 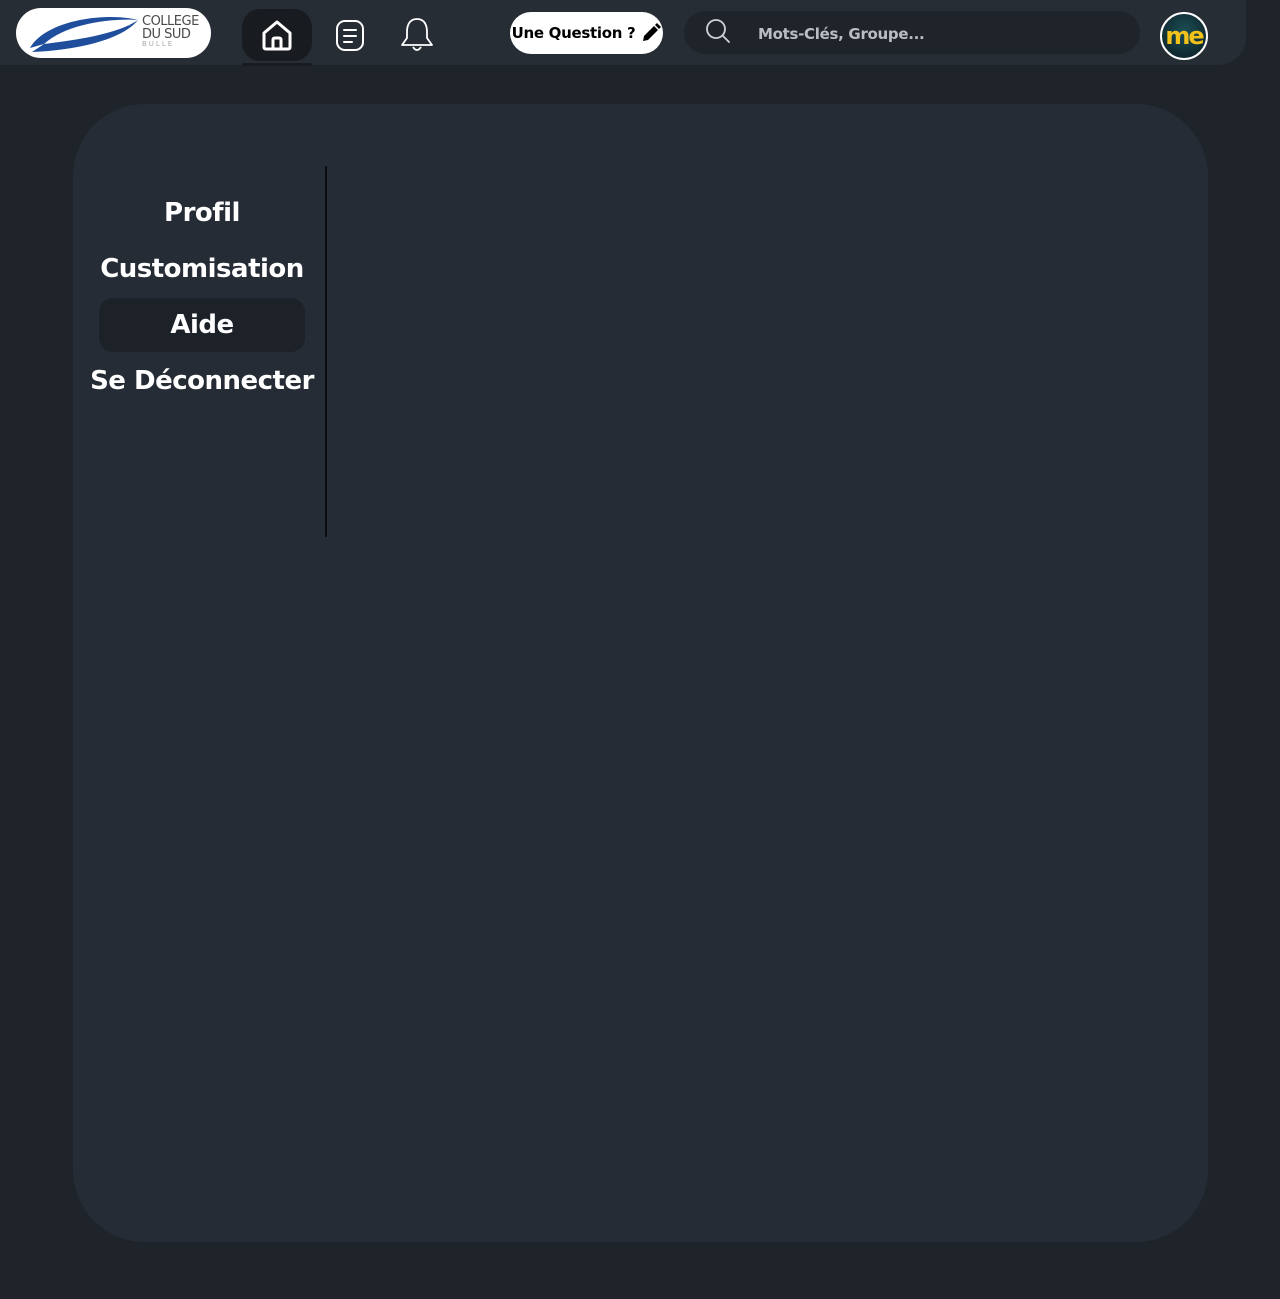 I want to click on nav-posts-button, so click(x=350, y=35).